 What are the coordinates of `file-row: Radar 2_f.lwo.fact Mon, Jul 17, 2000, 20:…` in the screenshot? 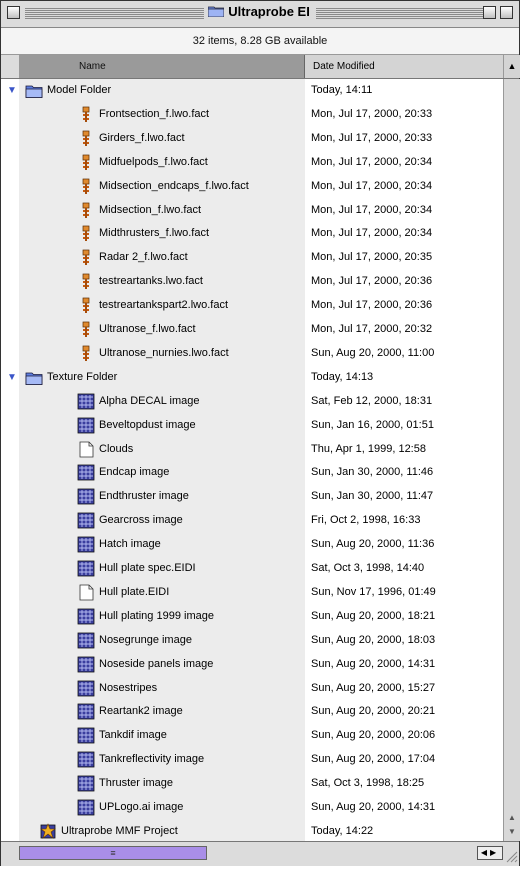 It's located at (252, 257).